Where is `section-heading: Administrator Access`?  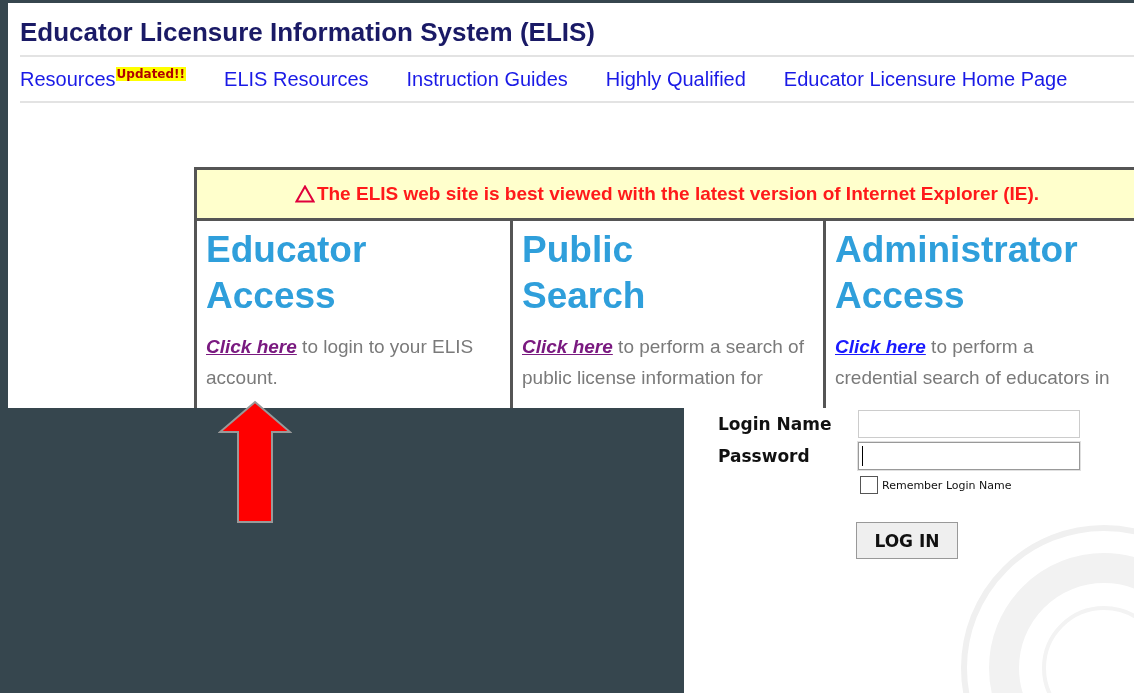
section-heading: Administrator Access is located at coordinates (956, 273).